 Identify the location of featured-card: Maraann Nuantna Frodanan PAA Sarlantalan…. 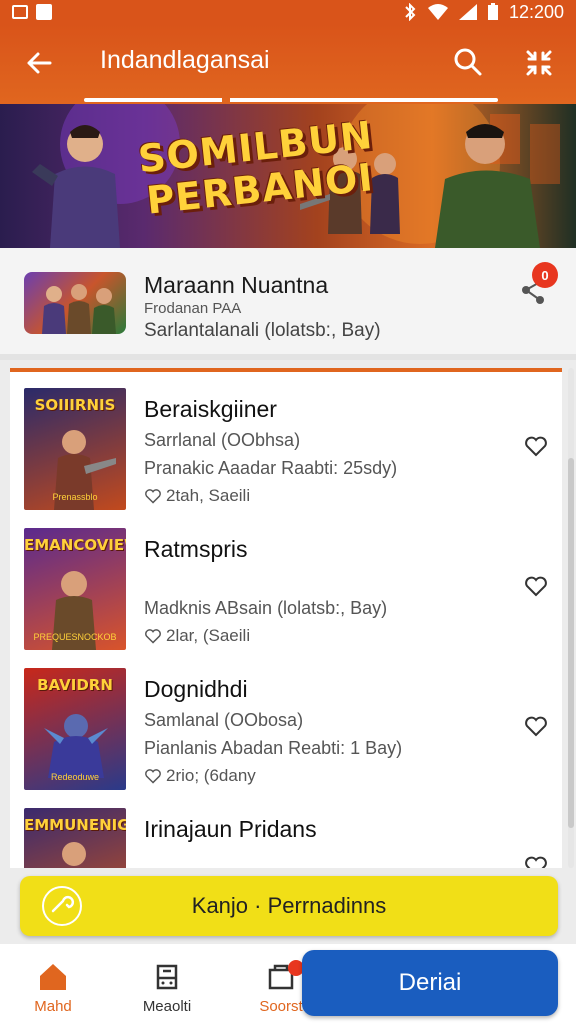
(288, 304).